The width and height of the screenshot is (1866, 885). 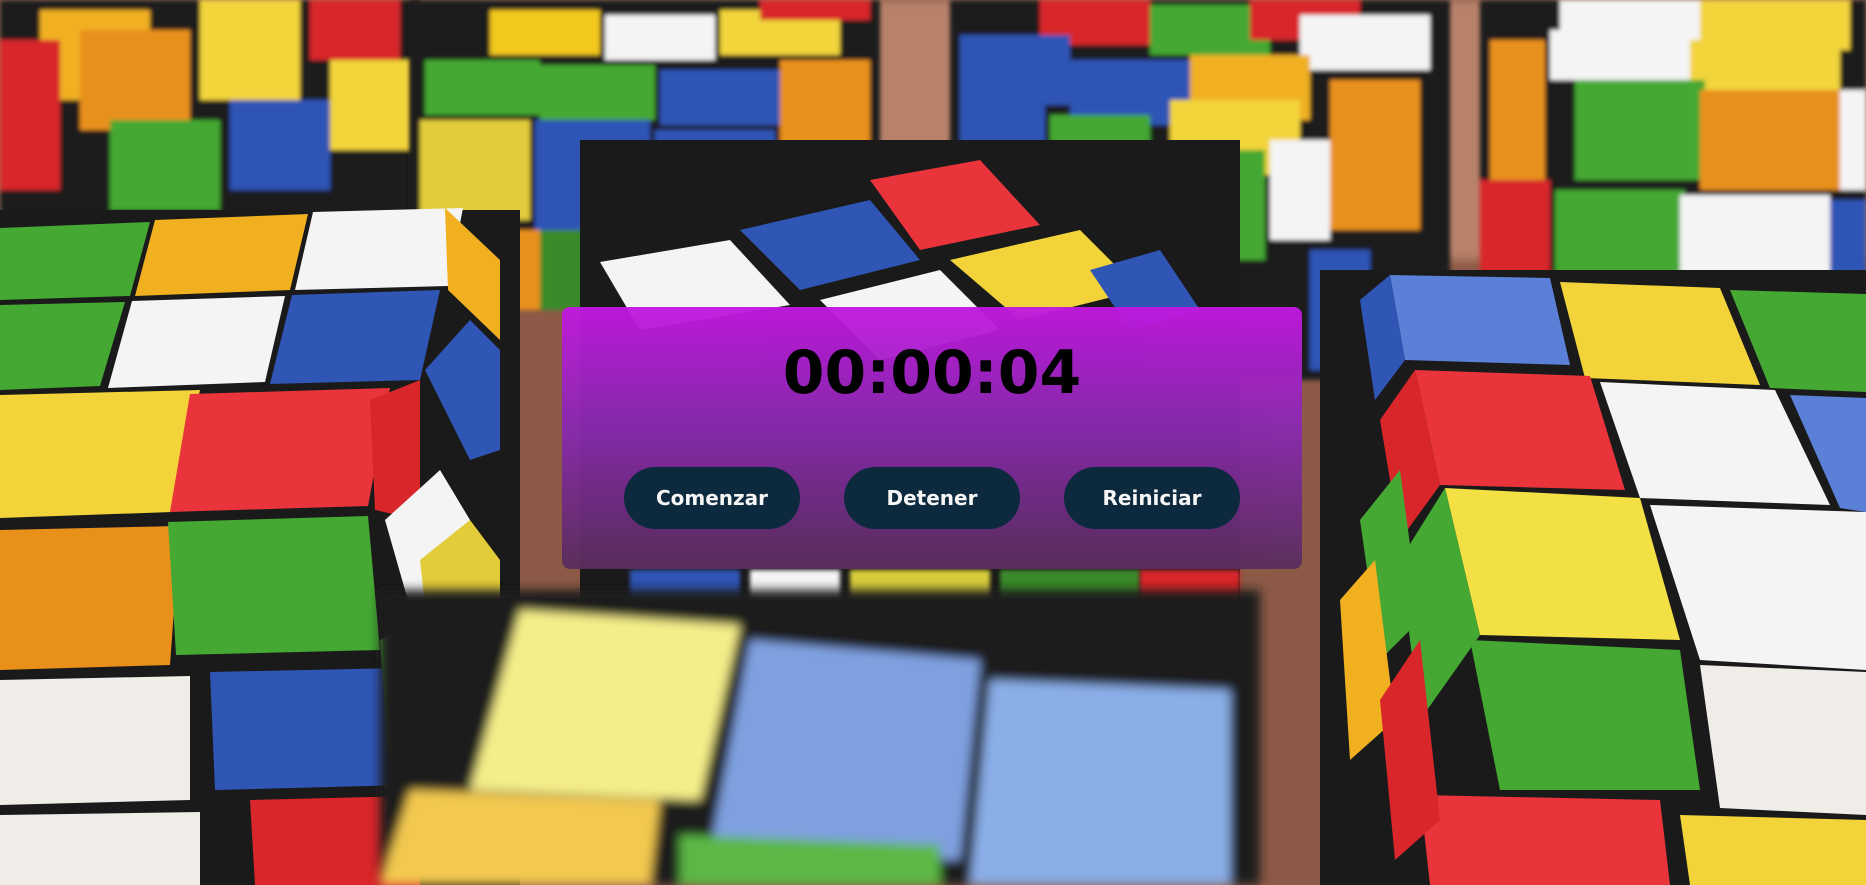 I want to click on controls-row: Comenzar Detener Reiniciar, so click(x=932, y=498).